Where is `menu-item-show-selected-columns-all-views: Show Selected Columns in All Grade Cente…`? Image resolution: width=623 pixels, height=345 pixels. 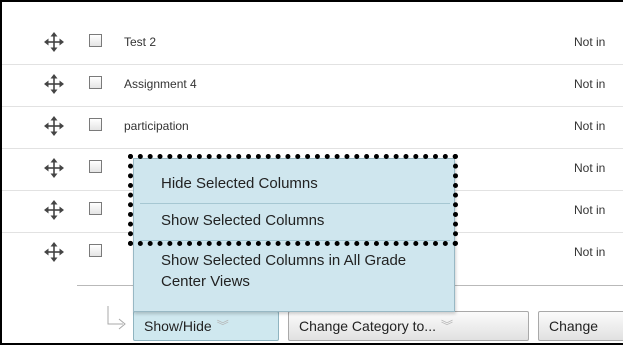 menu-item-show-selected-columns-all-views: Show Selected Columns in All Grade Cente… is located at coordinates (298, 271).